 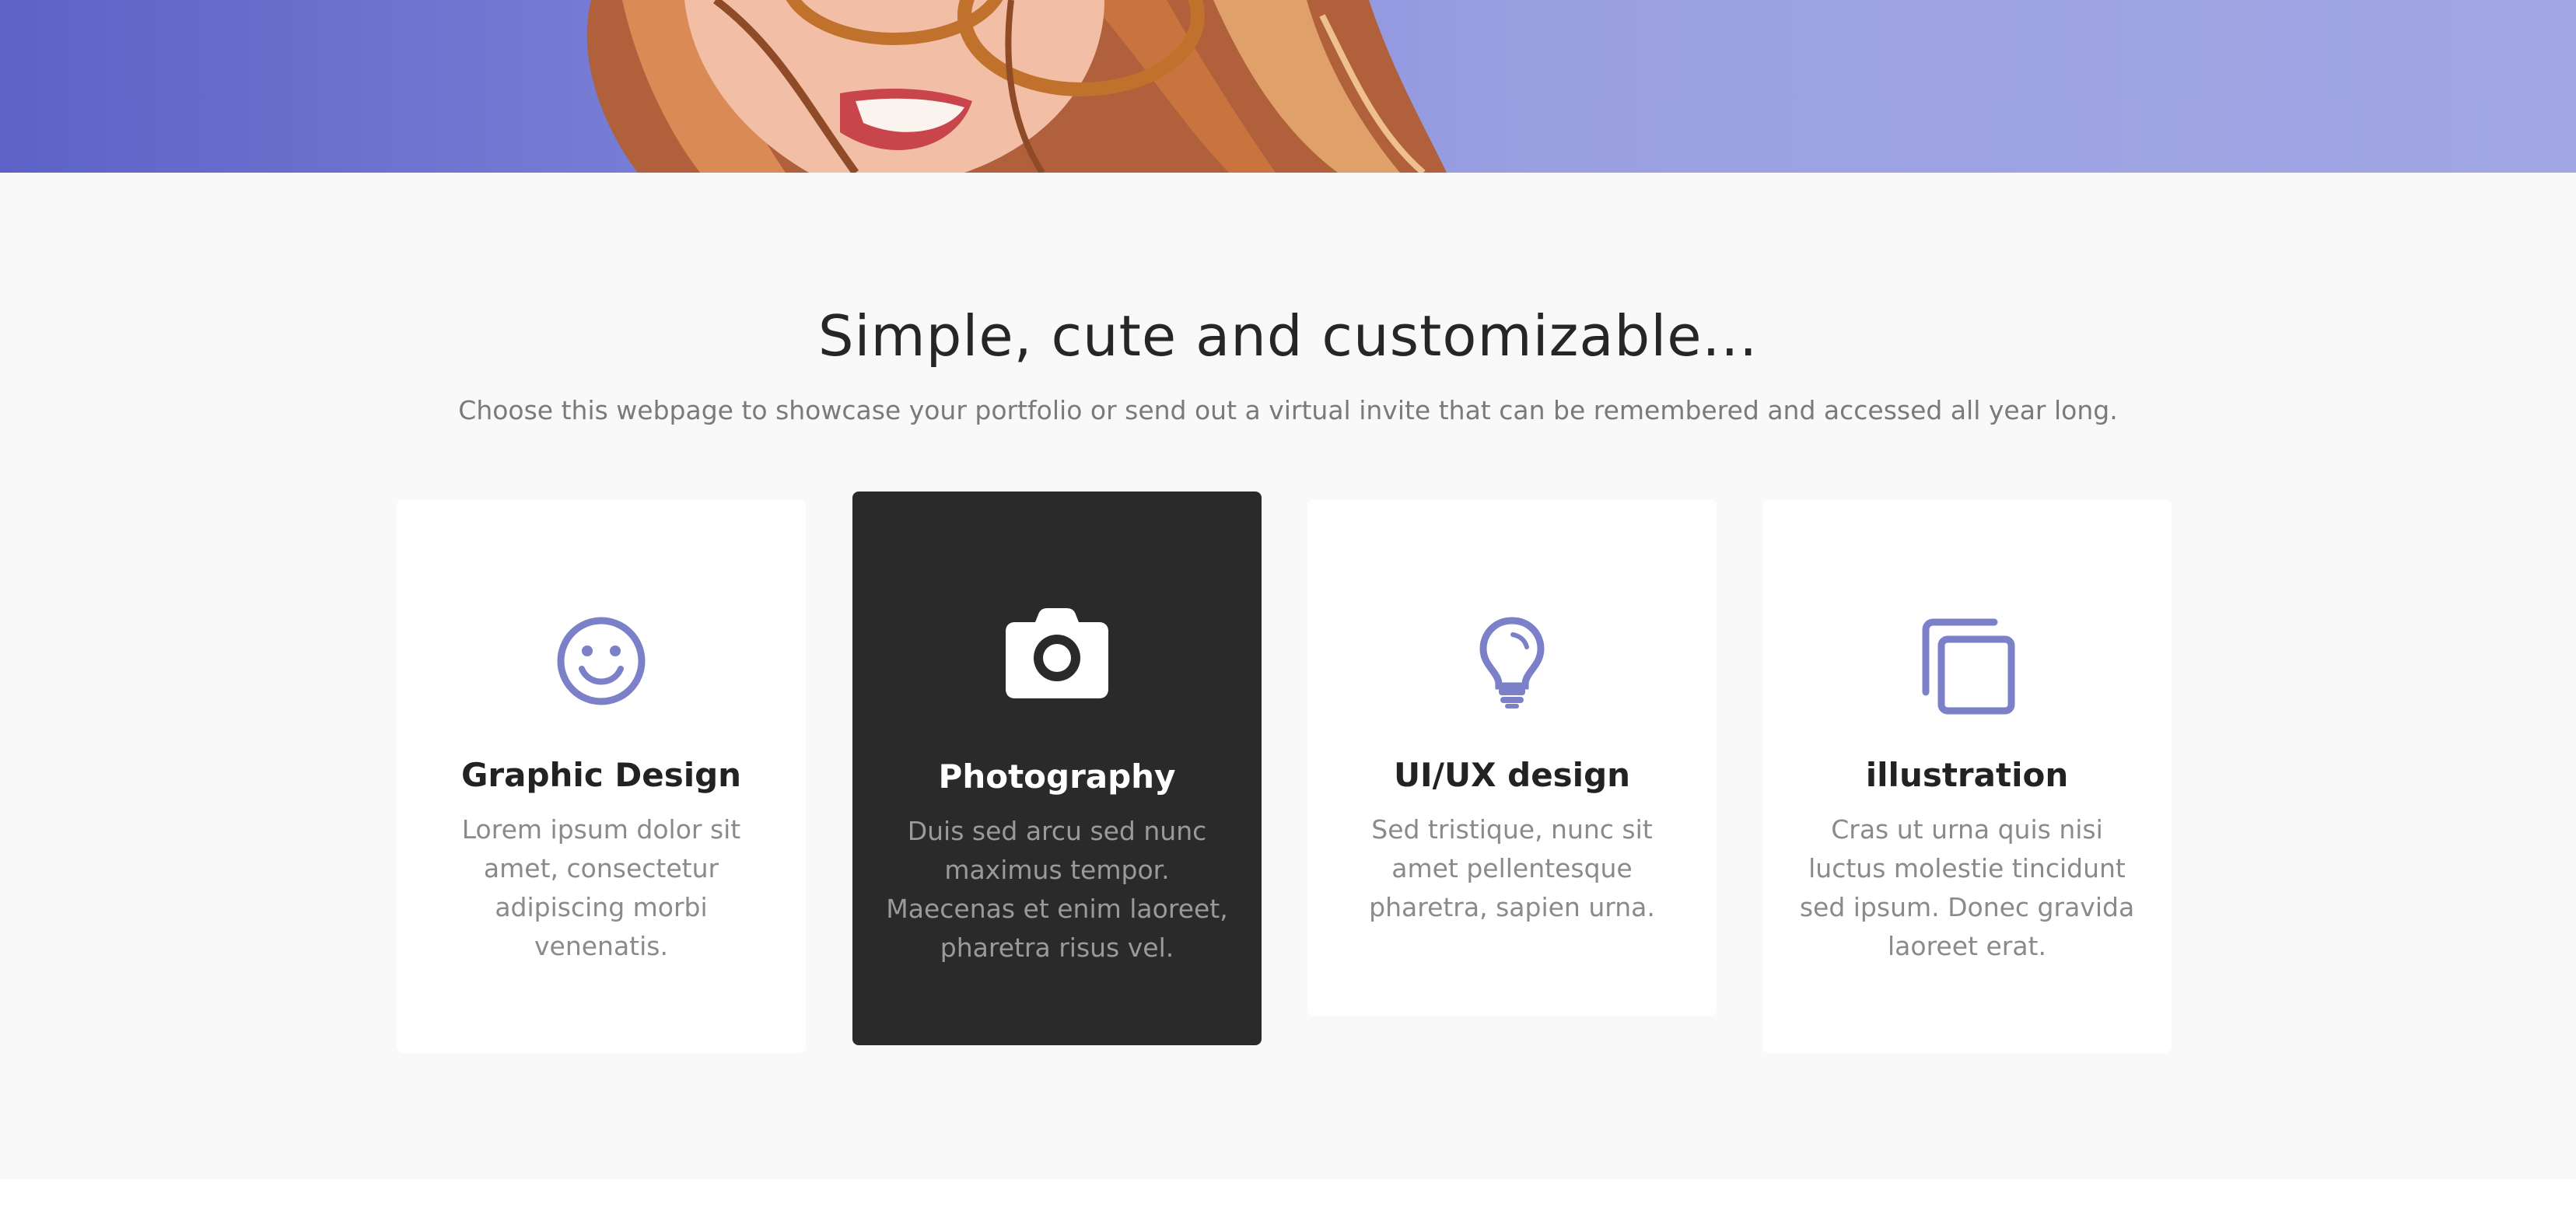 I want to click on hero-photo, so click(x=1017, y=87).